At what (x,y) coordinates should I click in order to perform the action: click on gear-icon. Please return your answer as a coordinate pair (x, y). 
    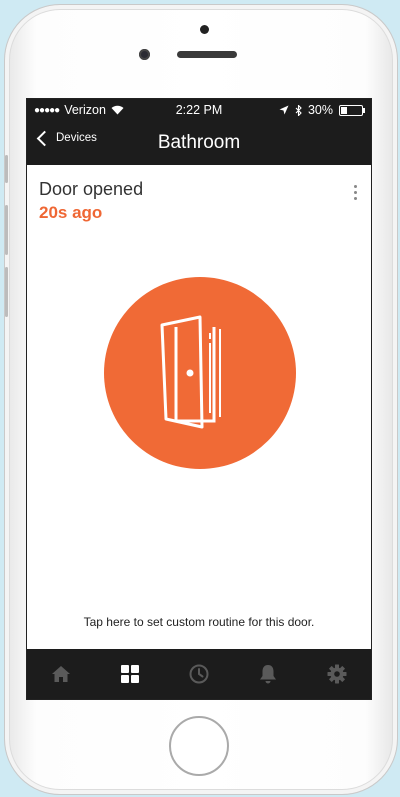
    Looking at the image, I should click on (337, 674).